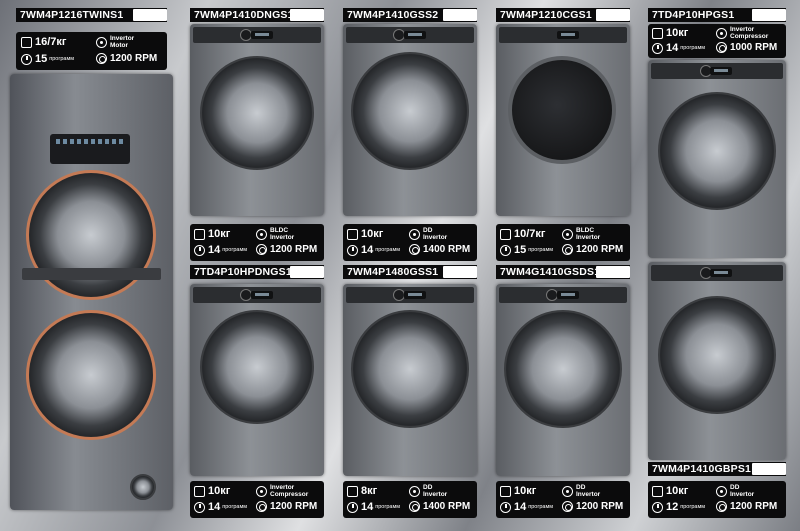  Describe the element at coordinates (717, 15) in the screenshot. I see `model-label: 7TD4P10HPGS1` at that location.